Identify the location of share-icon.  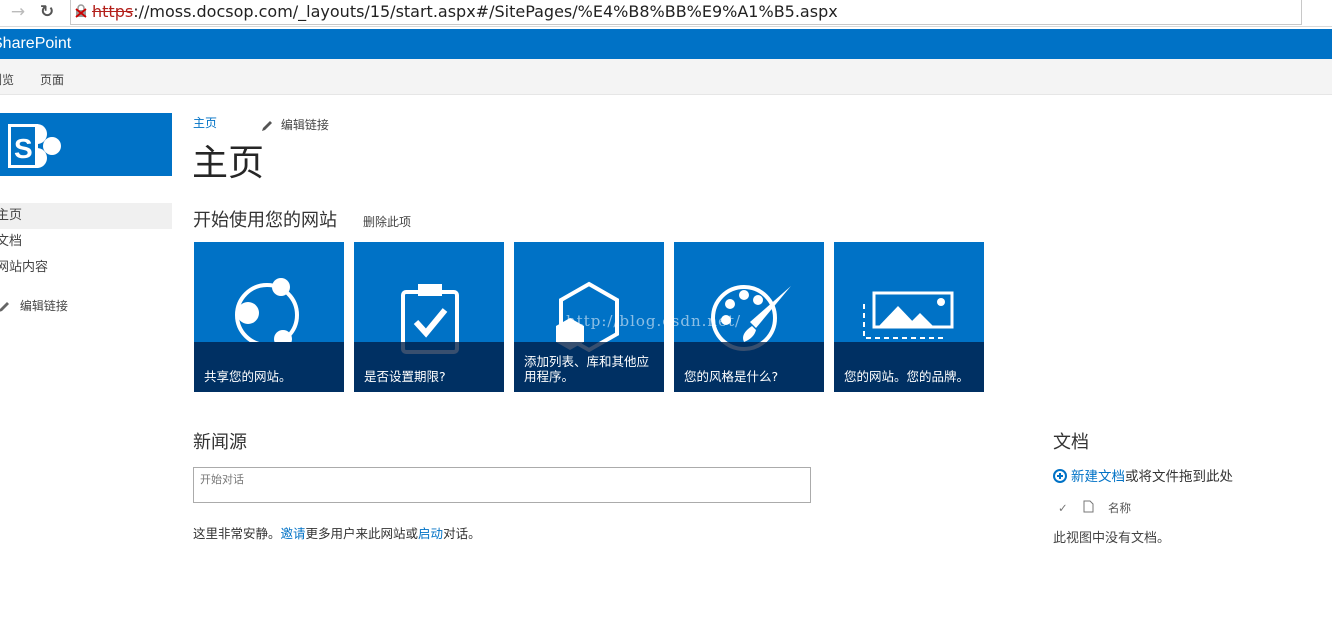
(267, 310).